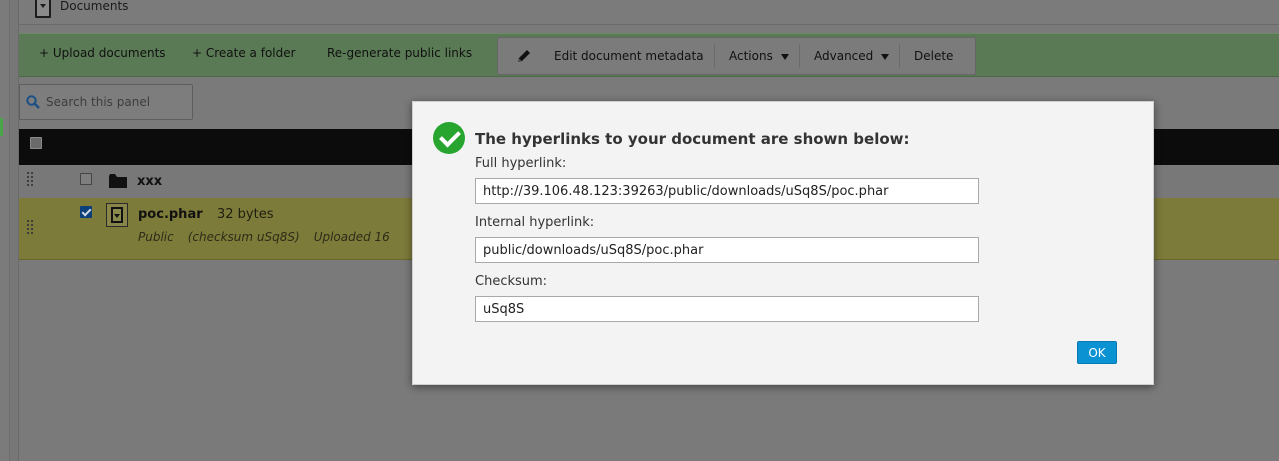 Image resolution: width=1279 pixels, height=461 pixels. Describe the element at coordinates (399, 53) in the screenshot. I see `regenerate-public-links-button: Re-generate public links` at that location.